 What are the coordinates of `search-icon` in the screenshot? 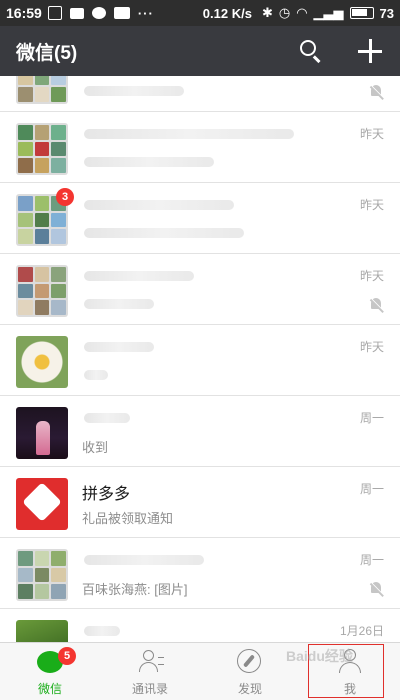 It's located at (308, 48).